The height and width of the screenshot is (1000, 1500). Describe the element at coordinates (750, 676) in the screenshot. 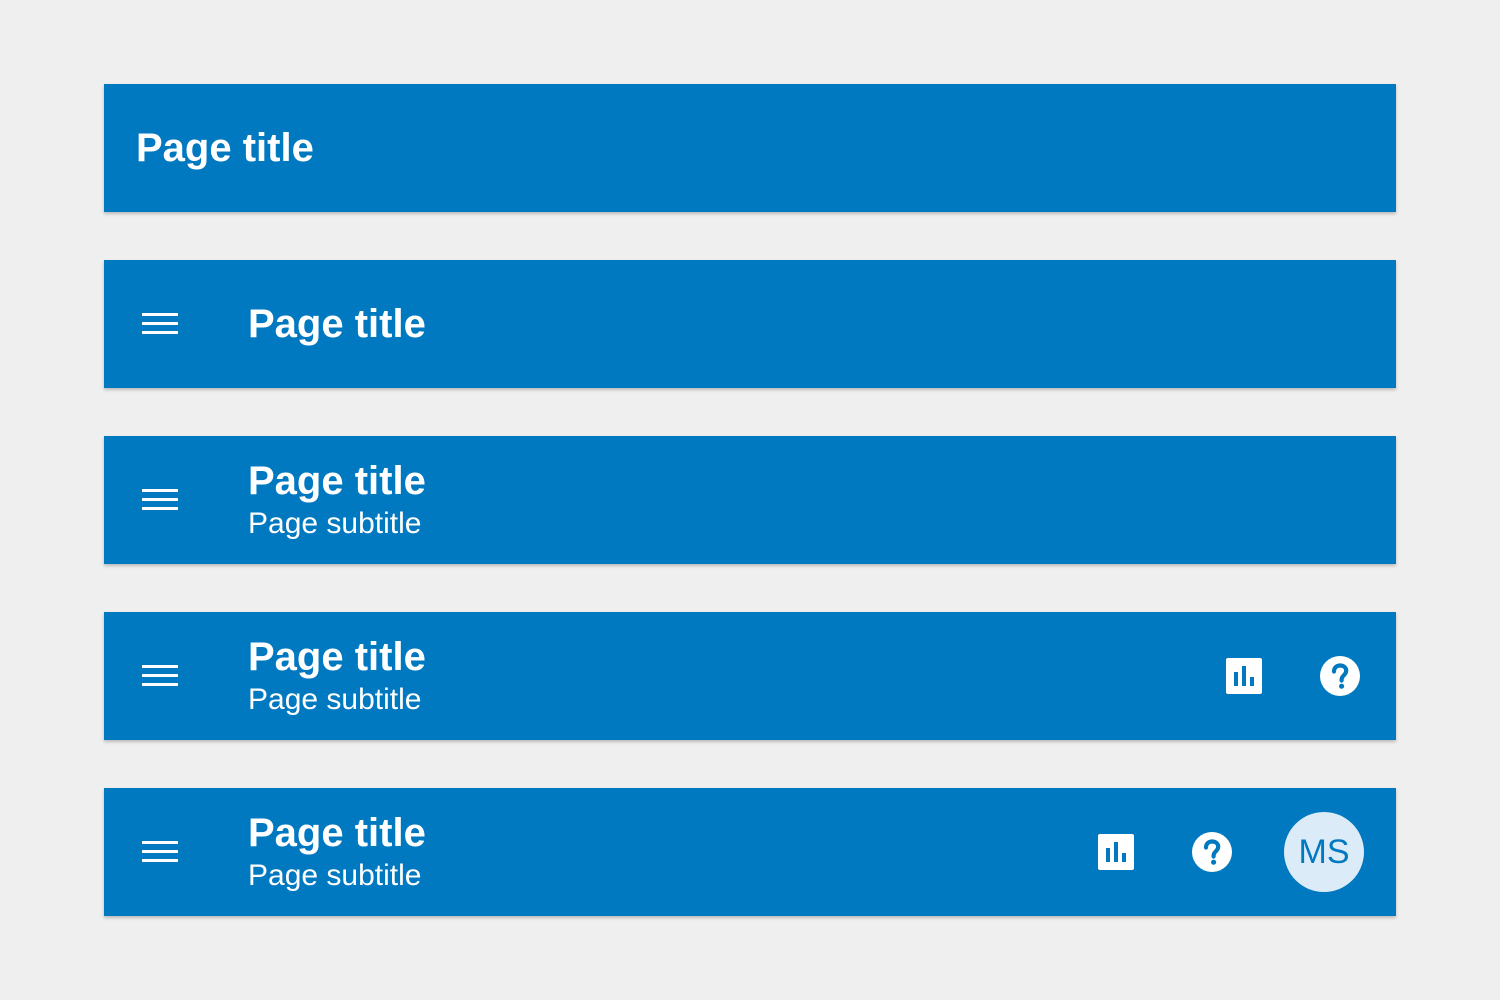

I see `app-bar-with-actions: Page title Page subtitle` at that location.